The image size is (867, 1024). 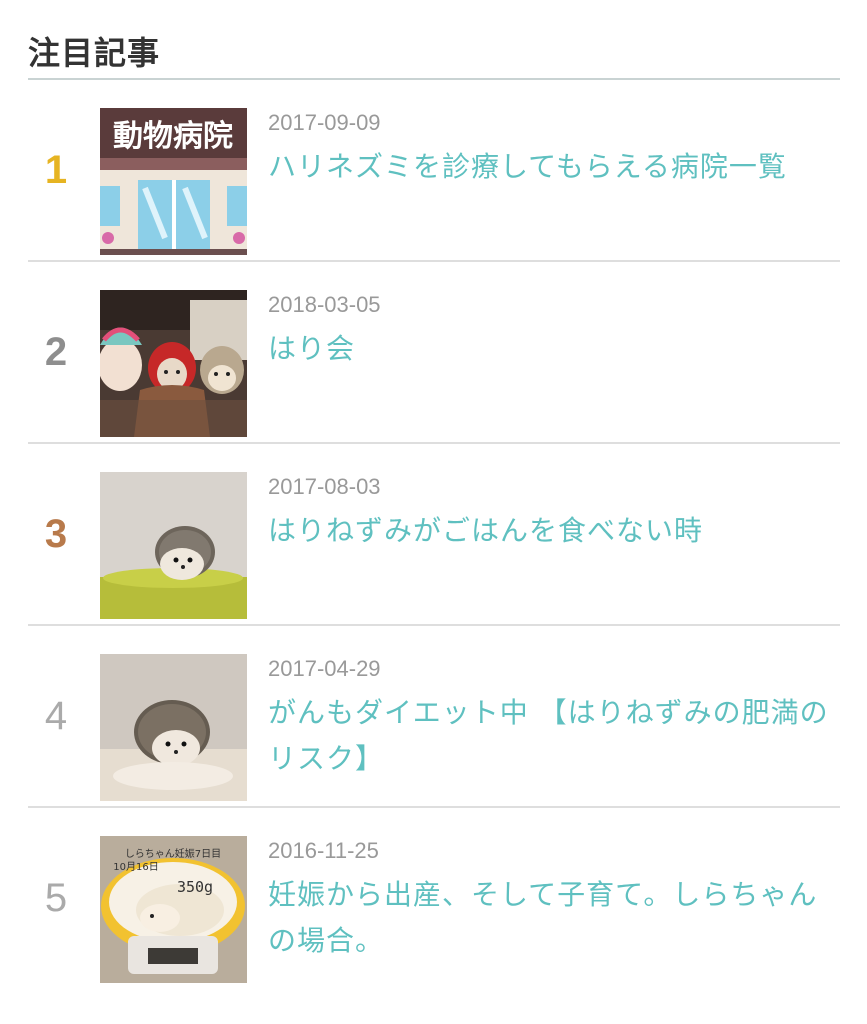 I want to click on hedgehog-on-scale-photo: しらちゃん妊娠7日目 10月16日 350g, so click(x=173, y=909).